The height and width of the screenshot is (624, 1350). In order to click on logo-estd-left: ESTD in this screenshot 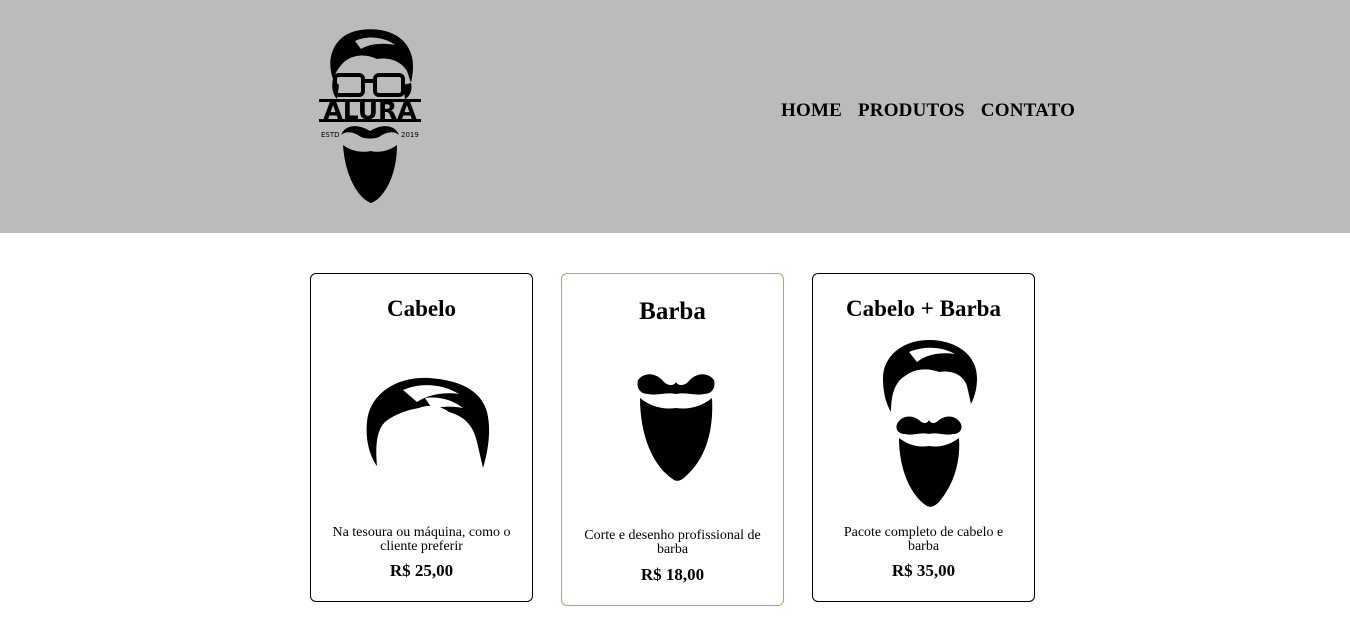, I will do `click(330, 135)`.